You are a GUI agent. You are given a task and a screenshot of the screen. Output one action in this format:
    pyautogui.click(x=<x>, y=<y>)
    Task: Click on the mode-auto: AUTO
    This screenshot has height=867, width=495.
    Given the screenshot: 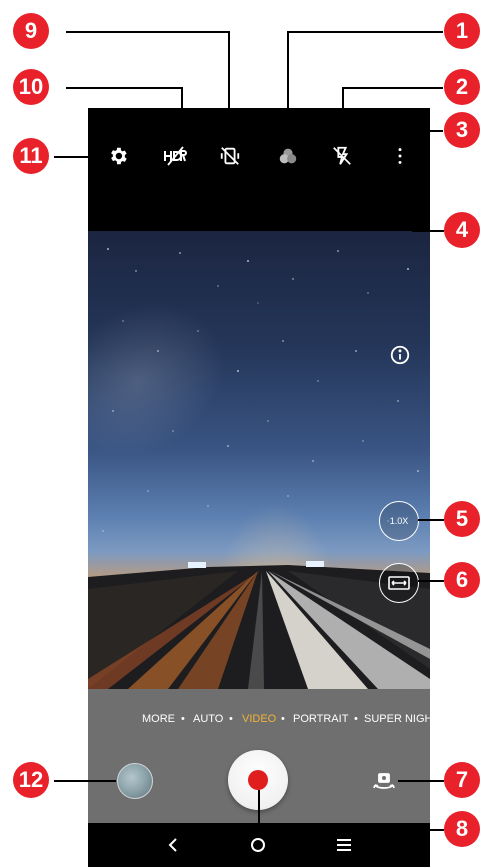 What is the action you would take?
    pyautogui.click(x=208, y=719)
    